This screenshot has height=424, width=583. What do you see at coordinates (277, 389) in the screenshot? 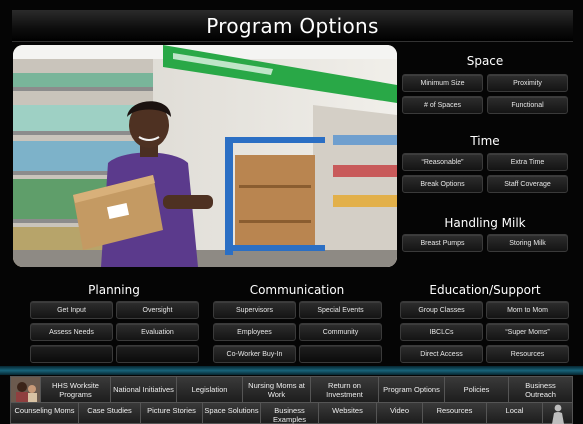
I see `nav-nursing-moms-at-work: Nursing Moms at Work` at bounding box center [277, 389].